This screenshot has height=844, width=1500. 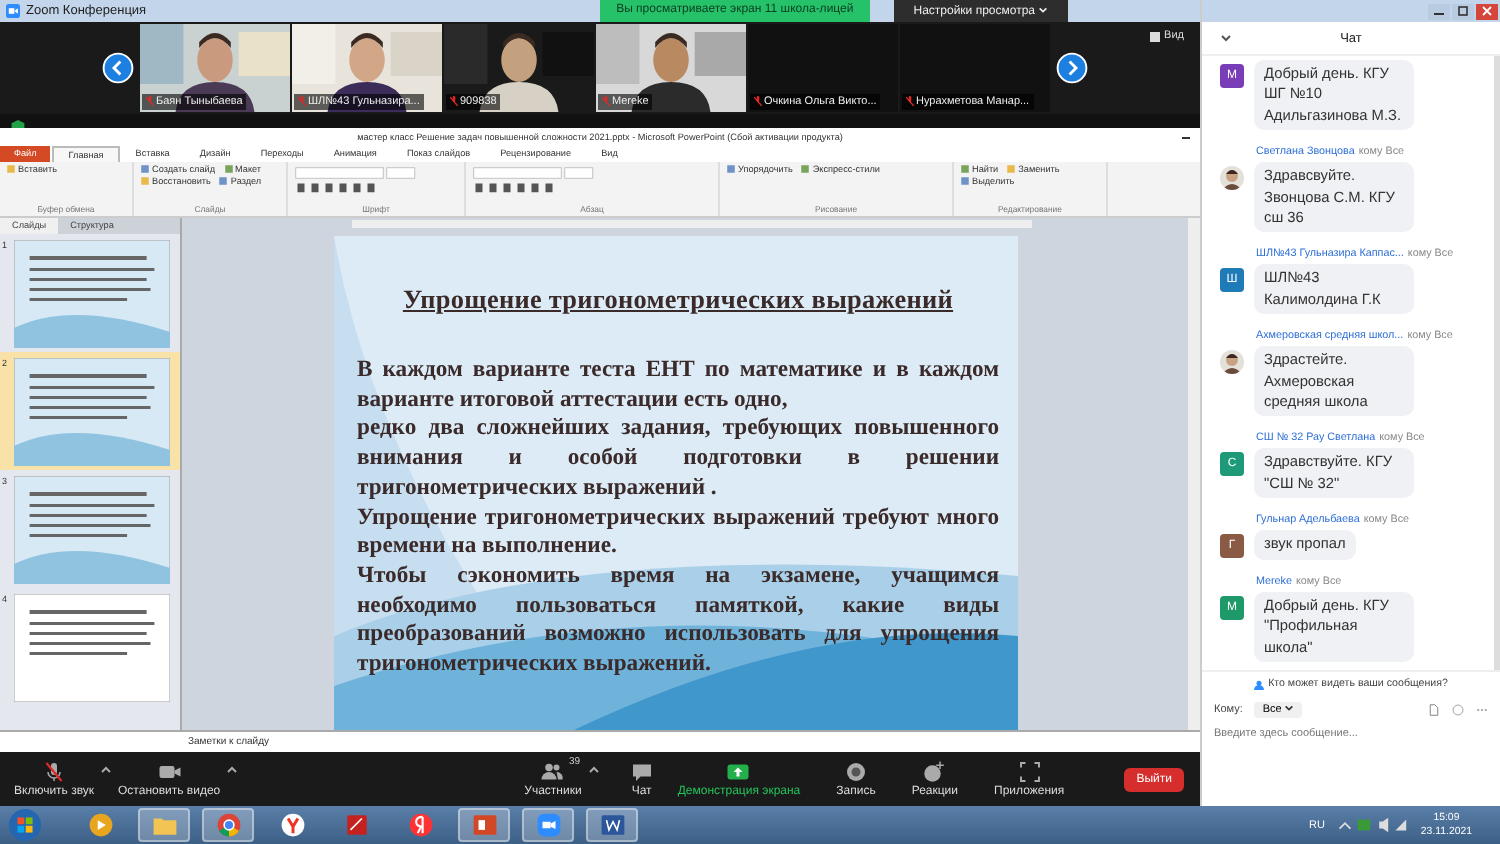 I want to click on chat-icon, so click(x=641, y=772).